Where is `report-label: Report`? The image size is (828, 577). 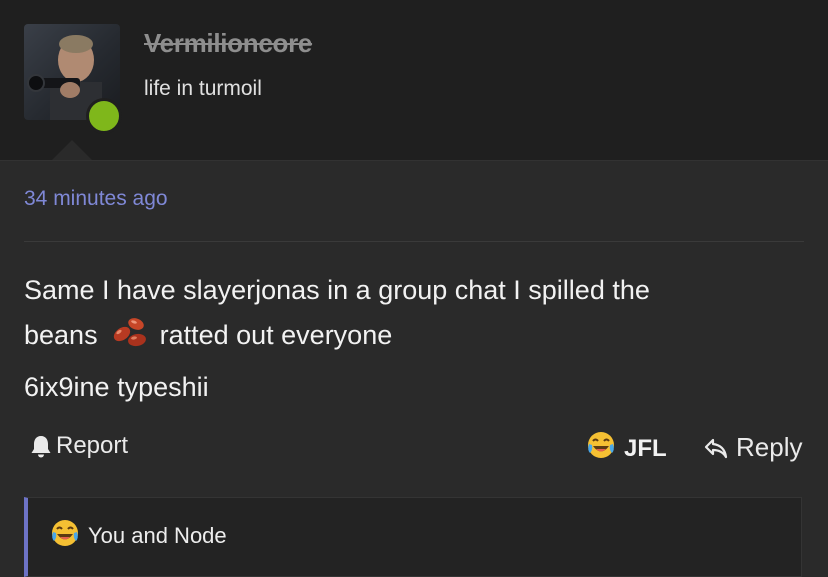 report-label: Report is located at coordinates (92, 445).